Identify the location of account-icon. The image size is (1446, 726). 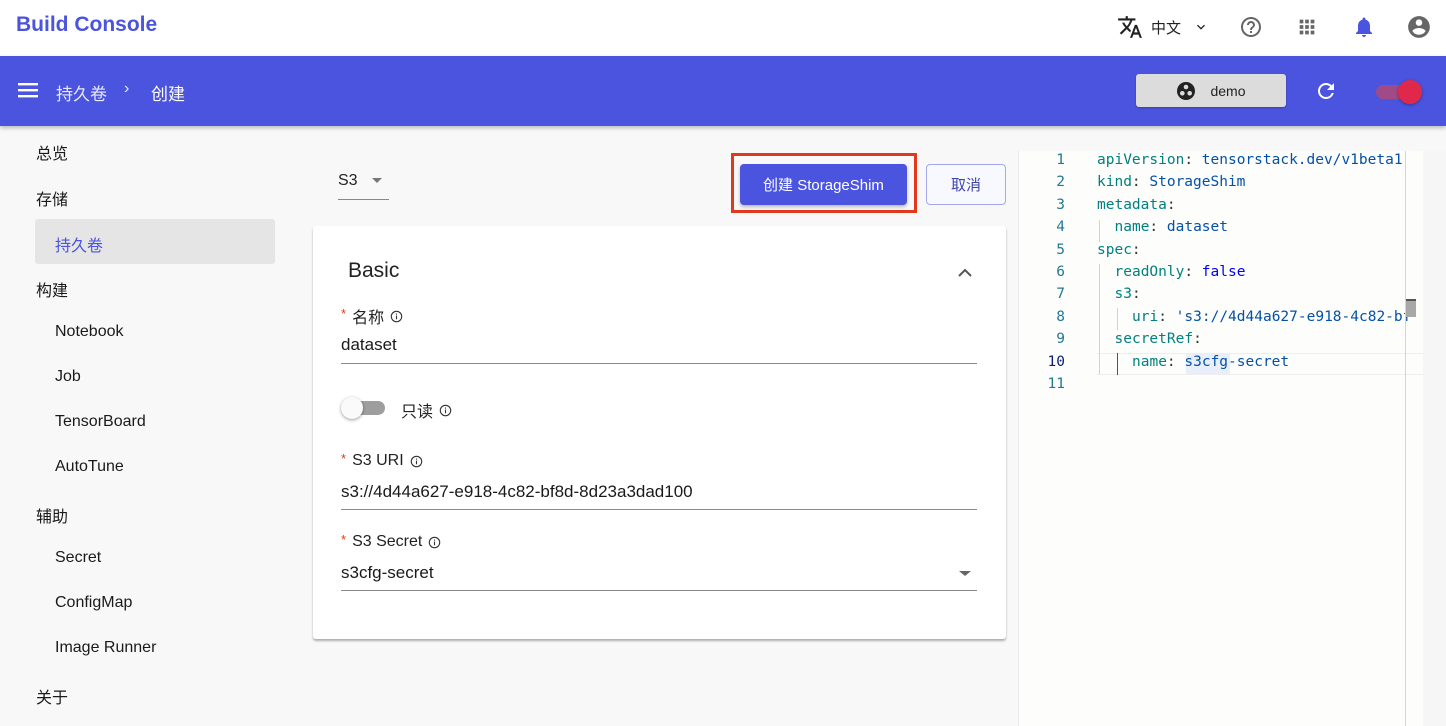
(1419, 27).